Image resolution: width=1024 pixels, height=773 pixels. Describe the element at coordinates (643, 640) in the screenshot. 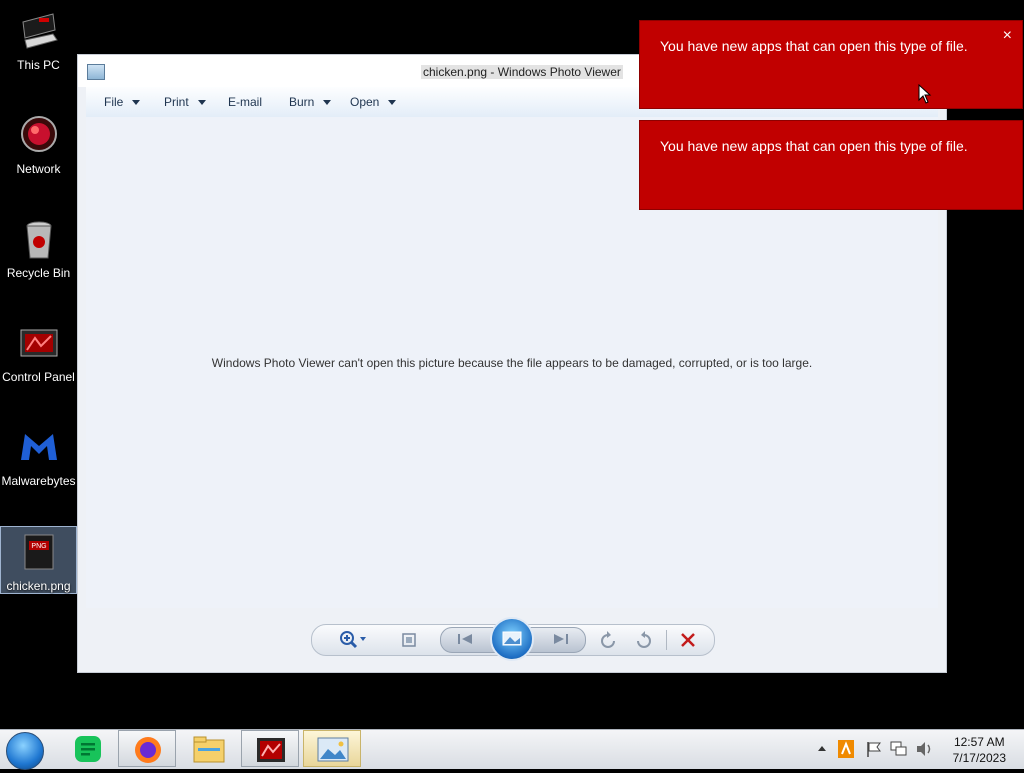

I see `rotate-clockwise-icon` at that location.